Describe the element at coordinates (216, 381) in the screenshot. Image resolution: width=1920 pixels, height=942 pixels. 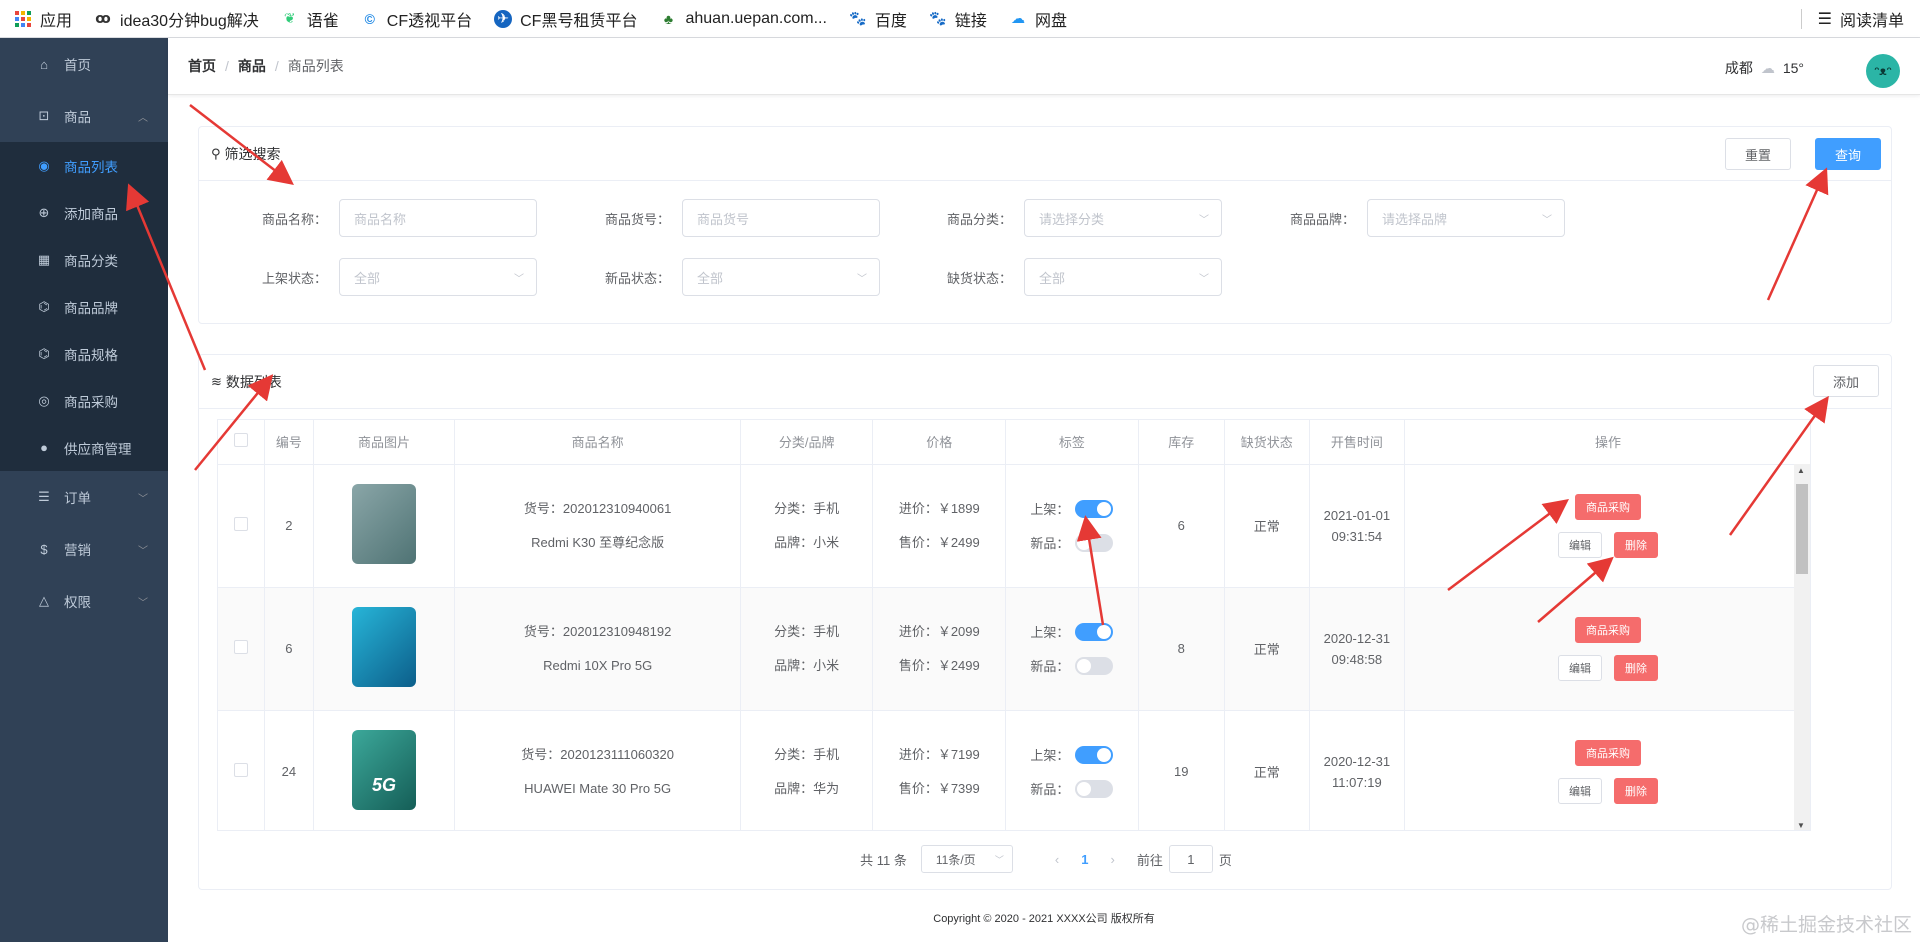
I see `database-icon: ≋` at that location.